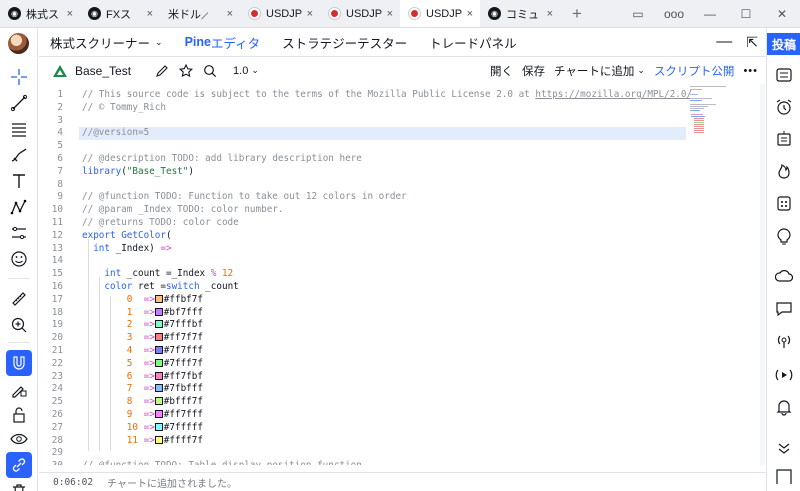 This screenshot has width=800, height=491. What do you see at coordinates (784, 309) in the screenshot?
I see `comment-icon` at bounding box center [784, 309].